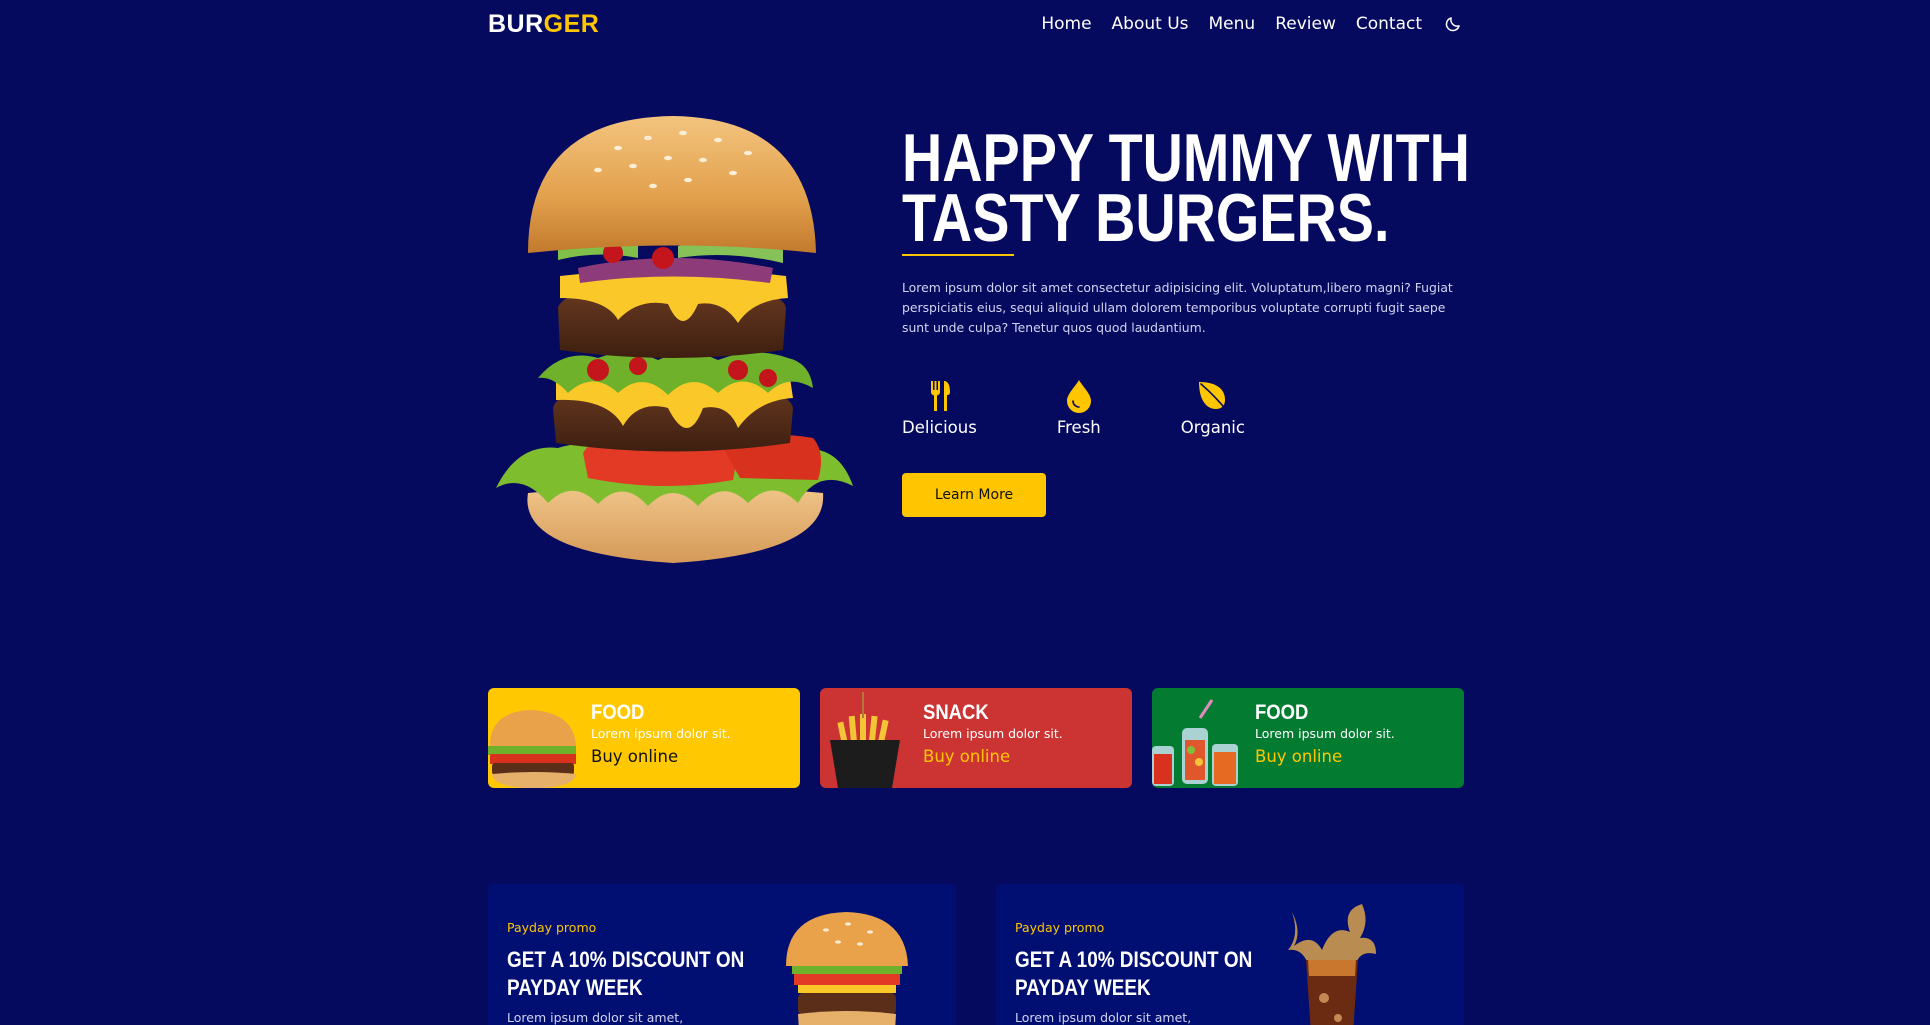 The height and width of the screenshot is (1025, 1930). What do you see at coordinates (956, 712) in the screenshot?
I see `card-title: SNACK` at bounding box center [956, 712].